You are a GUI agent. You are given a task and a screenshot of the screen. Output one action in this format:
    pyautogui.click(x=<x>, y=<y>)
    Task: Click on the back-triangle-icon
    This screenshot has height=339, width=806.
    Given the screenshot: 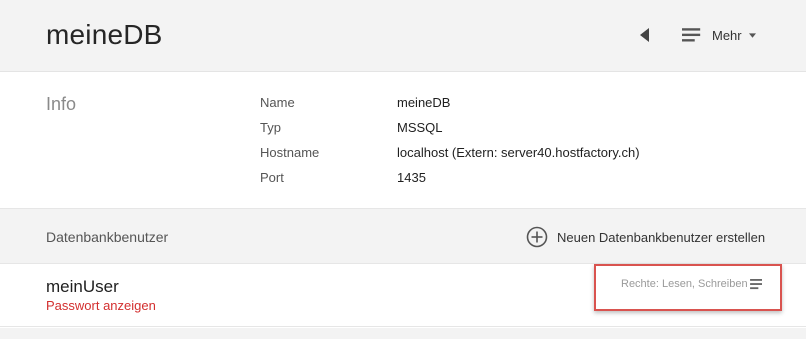 What is the action you would take?
    pyautogui.click(x=644, y=35)
    